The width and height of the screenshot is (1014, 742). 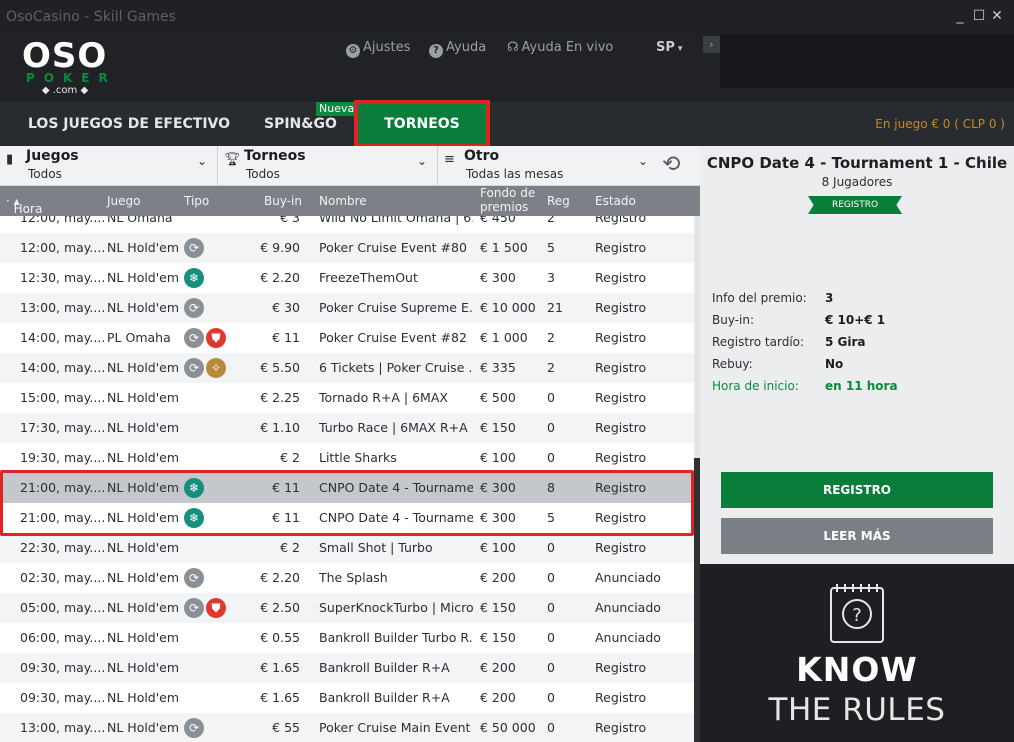 What do you see at coordinates (829, 298) in the screenshot?
I see `info-prize-value: 3` at bounding box center [829, 298].